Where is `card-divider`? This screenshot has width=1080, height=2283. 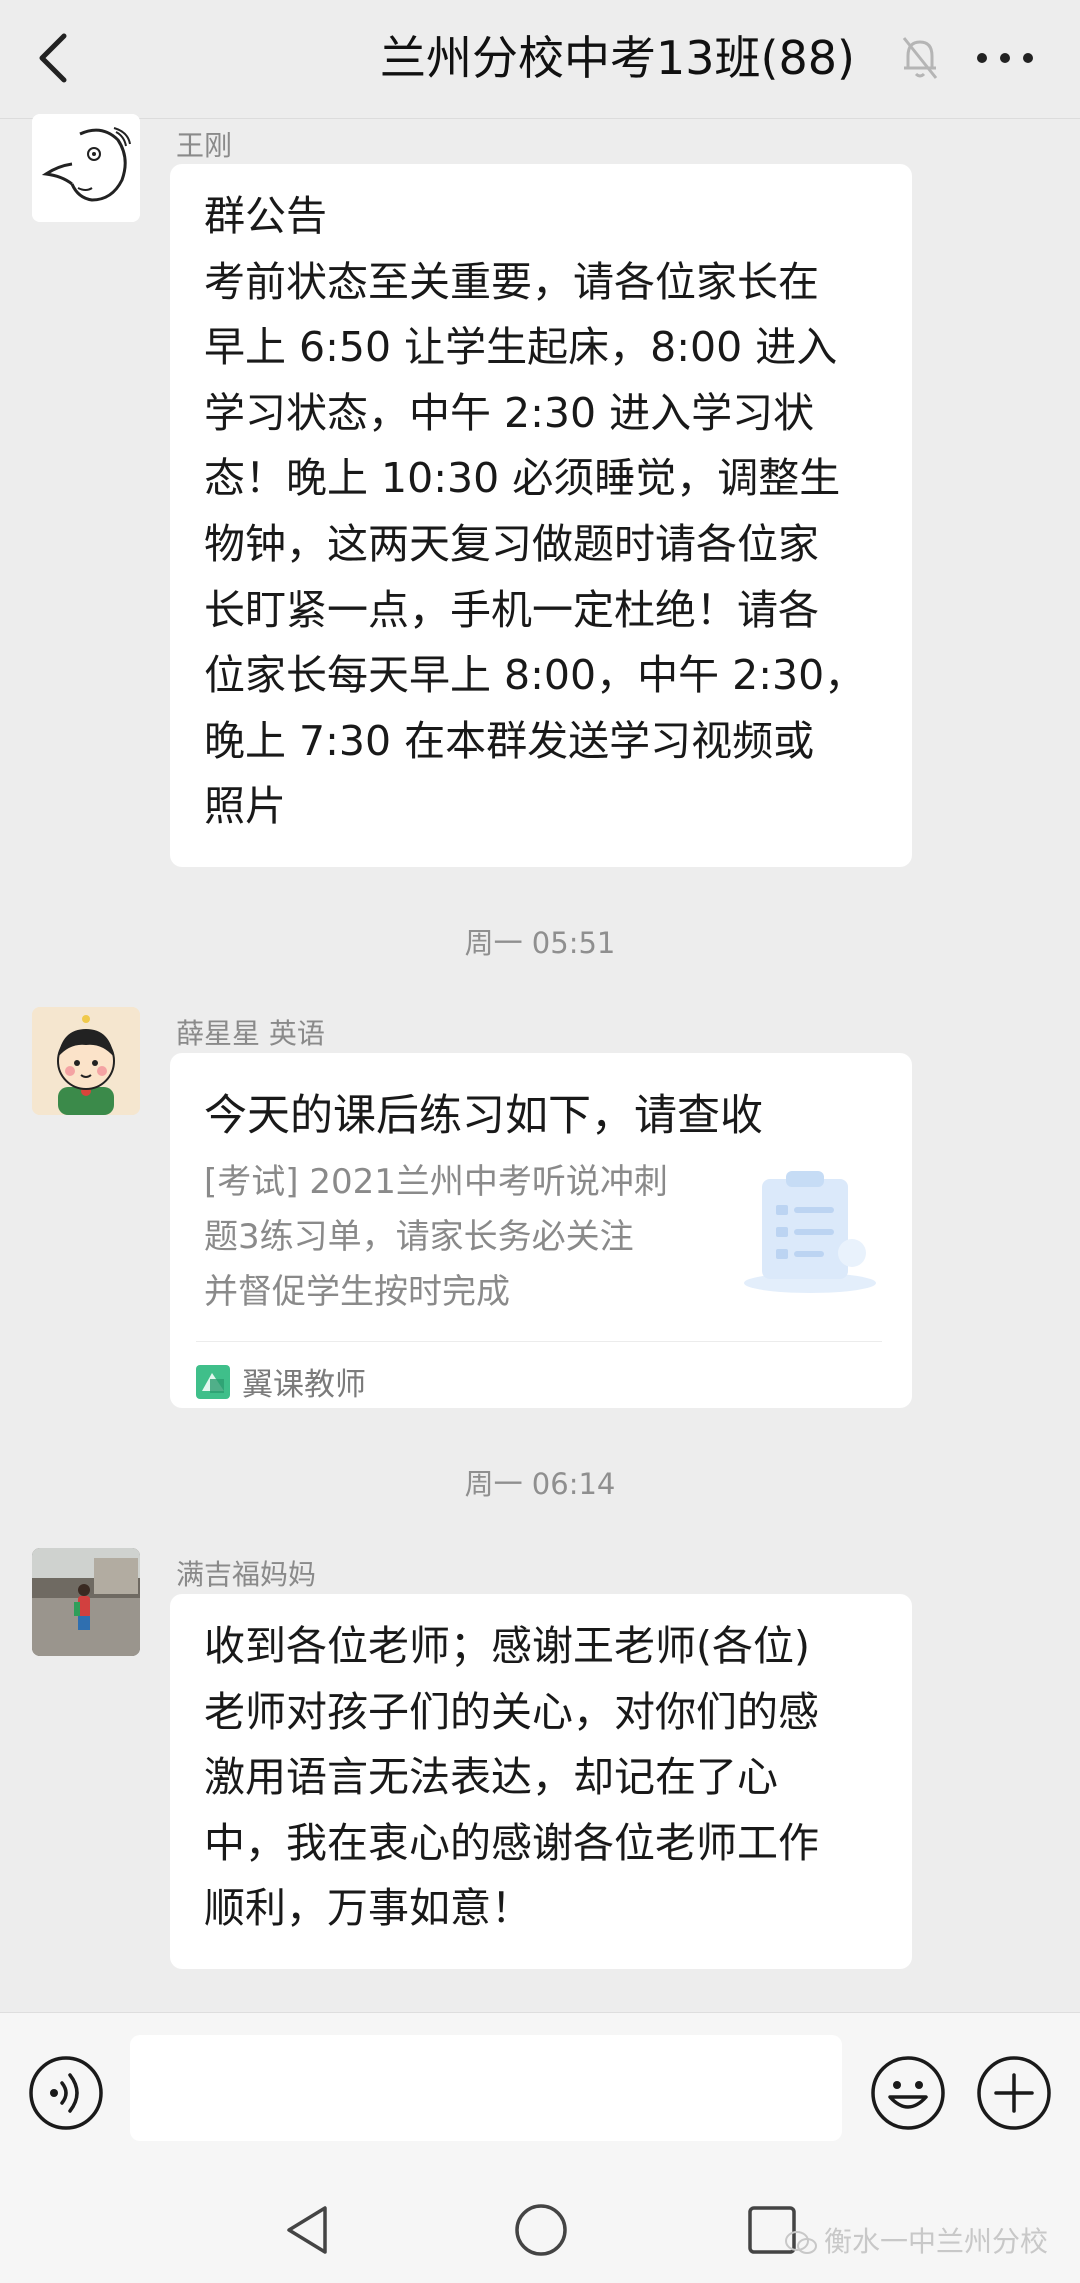
card-divider is located at coordinates (539, 1341).